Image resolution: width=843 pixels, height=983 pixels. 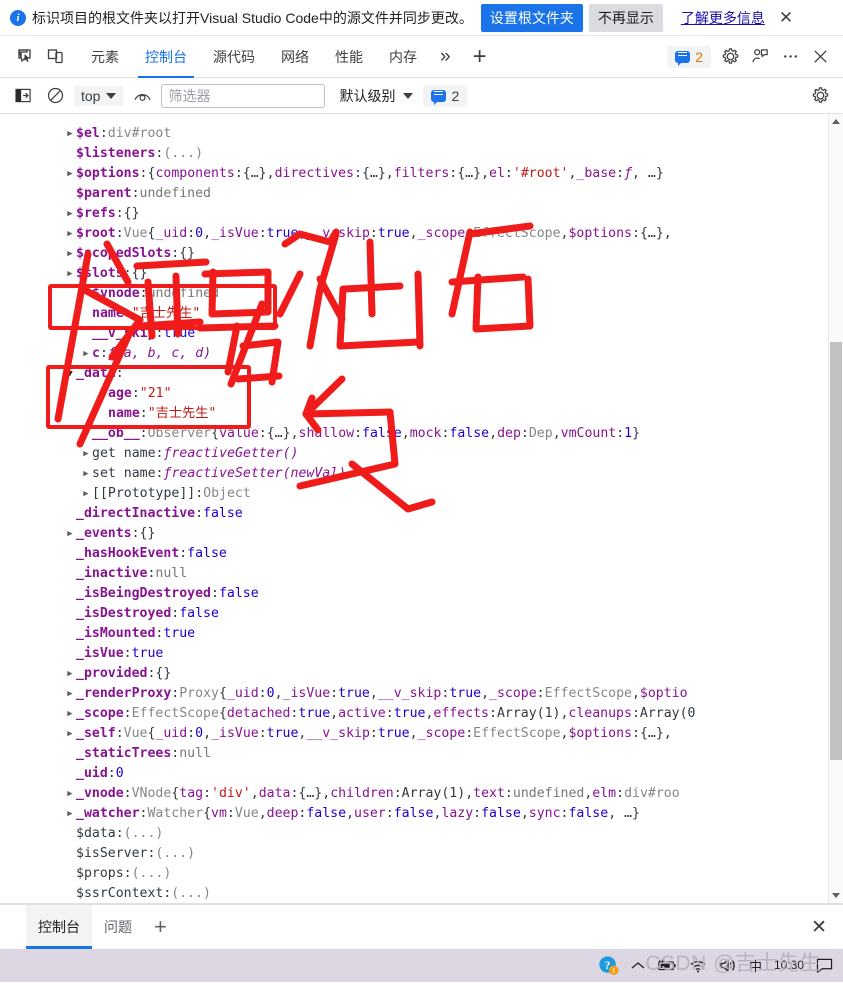 I want to click on console-property-row: ▶$ssrContext: (...), so click(x=413, y=893).